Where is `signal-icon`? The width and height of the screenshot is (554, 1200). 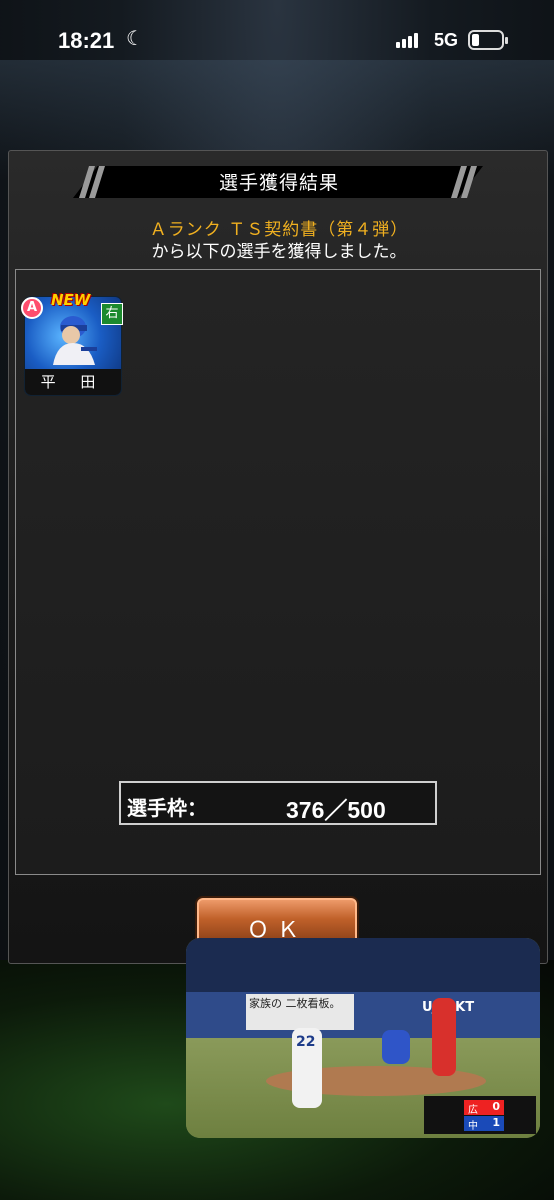 signal-icon is located at coordinates (407, 40).